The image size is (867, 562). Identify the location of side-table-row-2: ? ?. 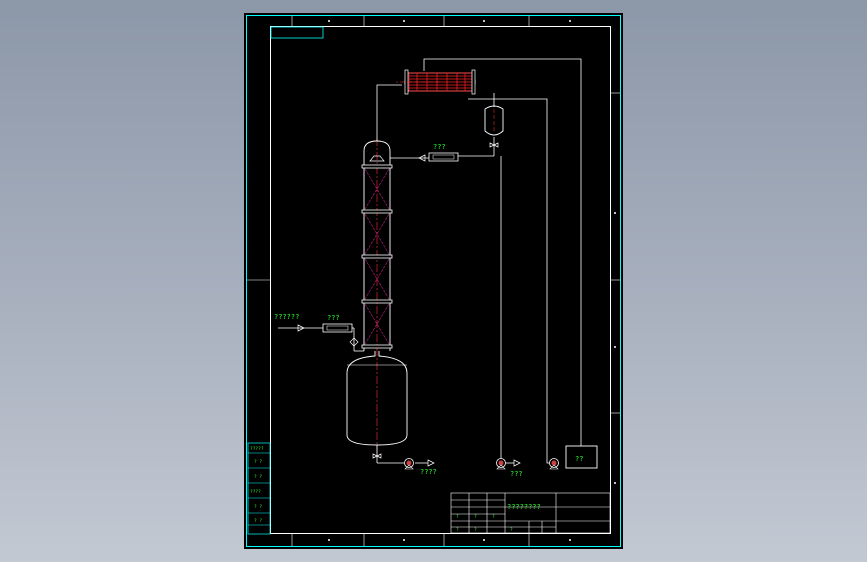
(258, 462).